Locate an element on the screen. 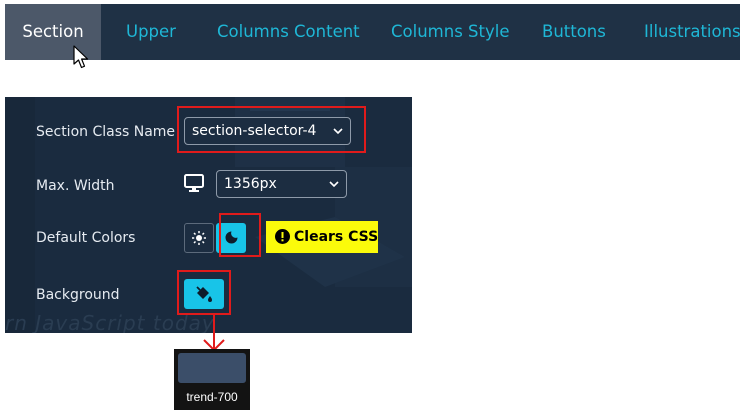 Image resolution: width=741 pixels, height=419 pixels. swatch-label: trend-700 is located at coordinates (212, 397).